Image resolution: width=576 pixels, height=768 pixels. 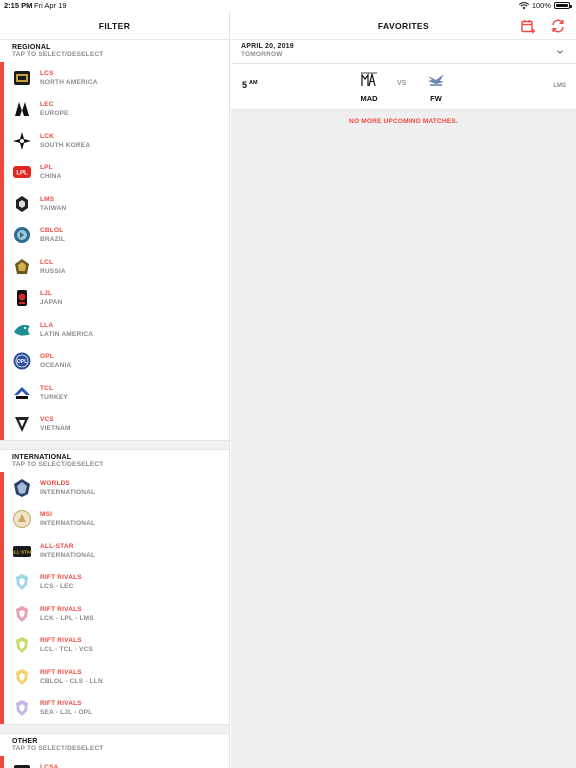 I want to click on league-name: LPL, so click(x=46, y=168).